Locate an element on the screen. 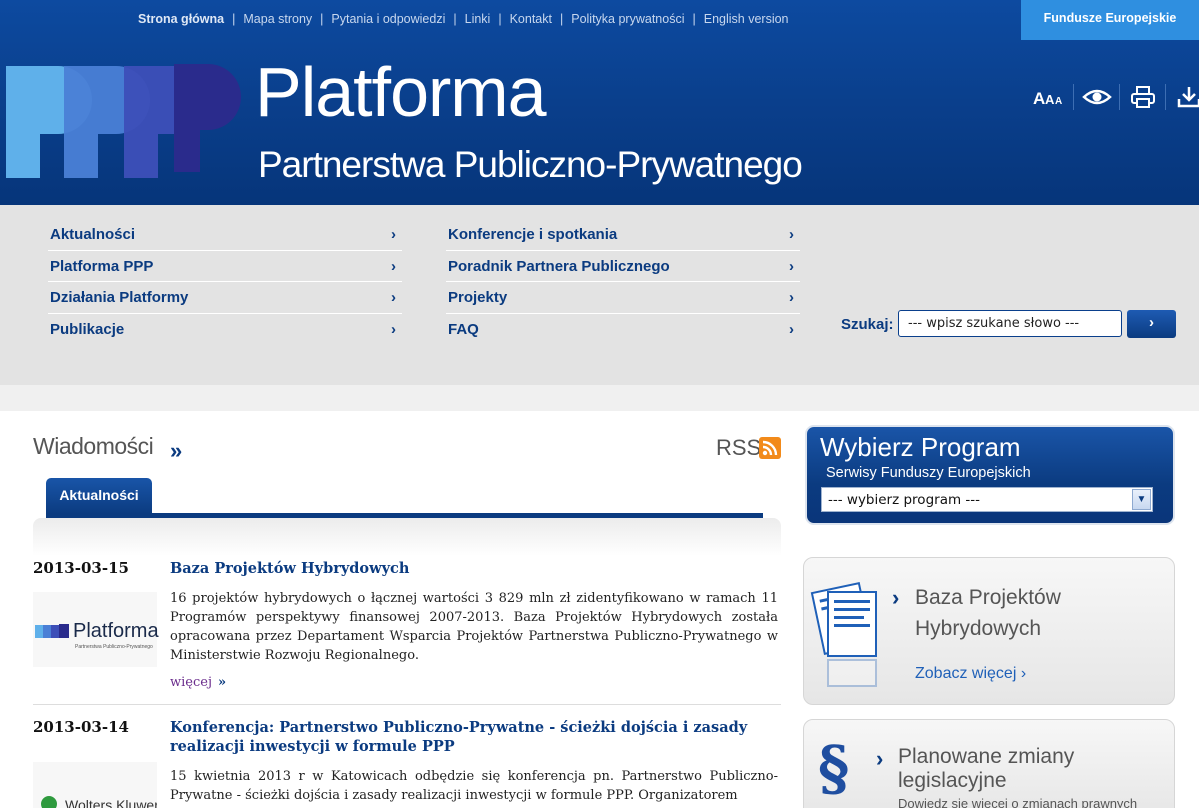 The image size is (1199, 808). topnav-sitemap-link: Mapa strony is located at coordinates (277, 19).